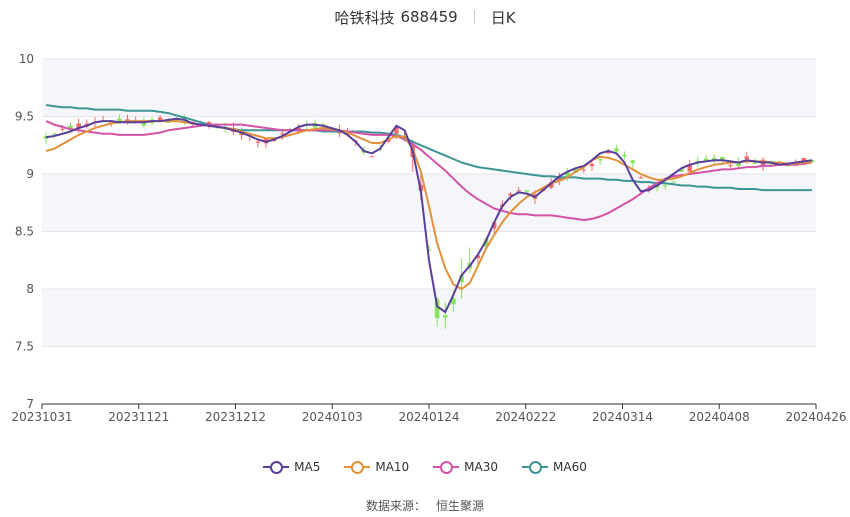 Image resolution: width=850 pixels, height=517 pixels. Describe the element at coordinates (357, 467) in the screenshot. I see `legend-swatch-ma10` at that location.